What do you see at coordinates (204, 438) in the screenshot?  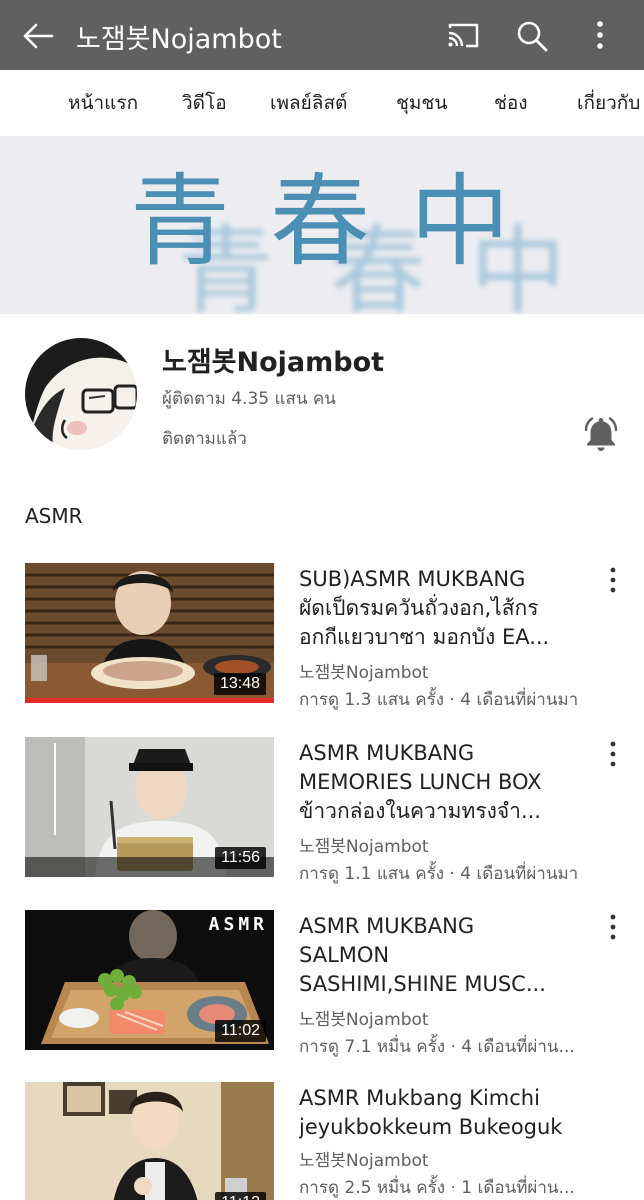 I see `subscribed-status: ติดตามแล้ว` at bounding box center [204, 438].